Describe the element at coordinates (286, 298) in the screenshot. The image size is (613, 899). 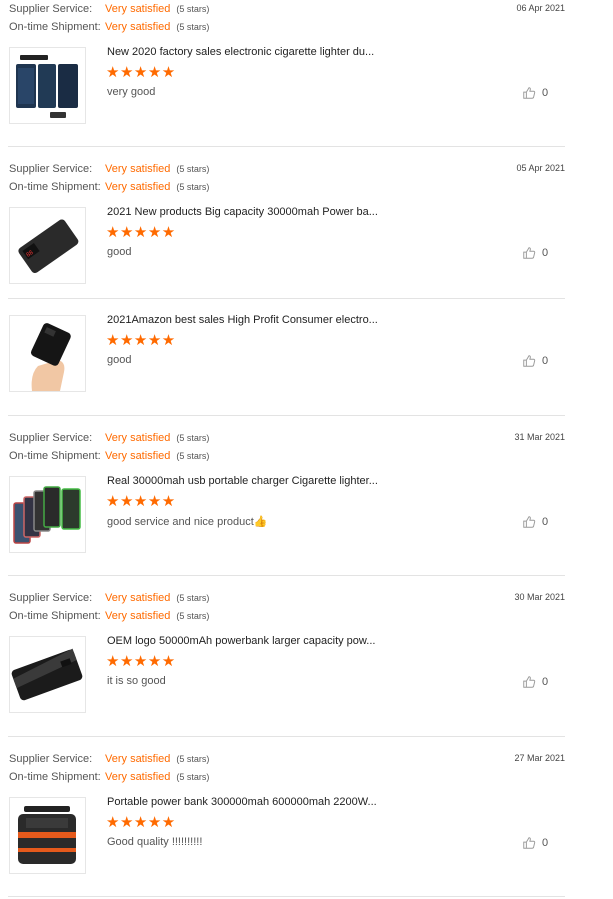
I see `item-divider` at that location.